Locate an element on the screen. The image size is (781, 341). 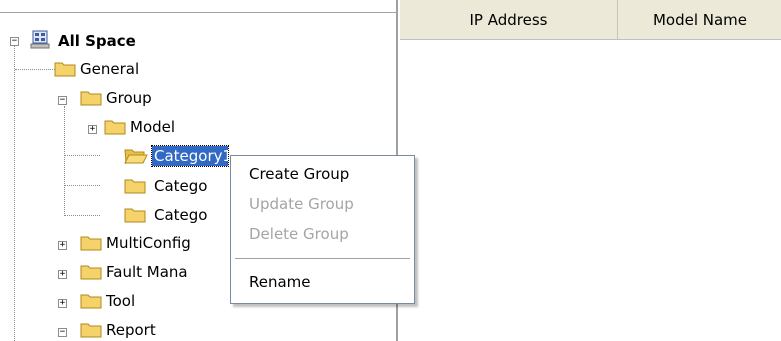
menu-item-delete-group: Delete Group is located at coordinates (299, 234).